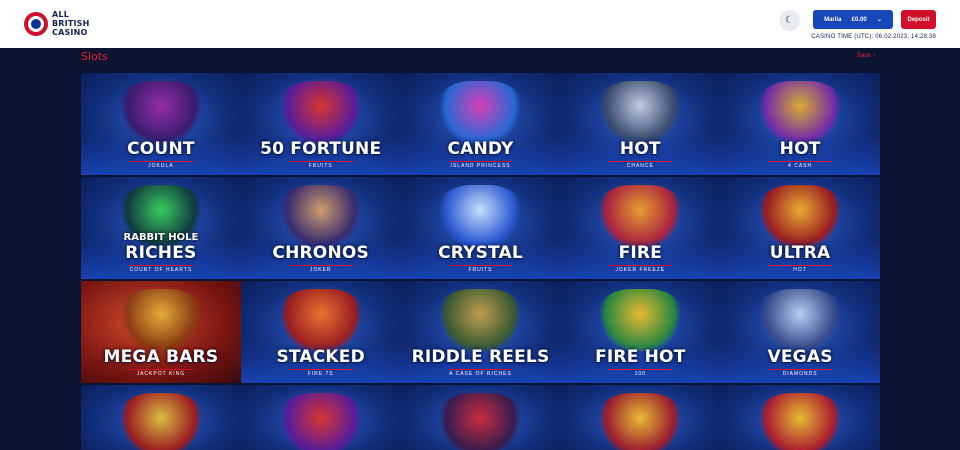 The height and width of the screenshot is (450, 960). Describe the element at coordinates (320, 357) in the screenshot. I see `game-title: STACKED` at that location.